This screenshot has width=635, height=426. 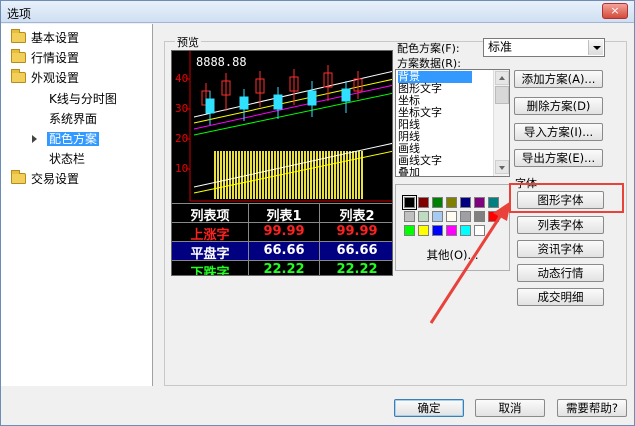 What do you see at coordinates (470, 262) in the screenshot?
I see `annotation-arrow` at bounding box center [470, 262].